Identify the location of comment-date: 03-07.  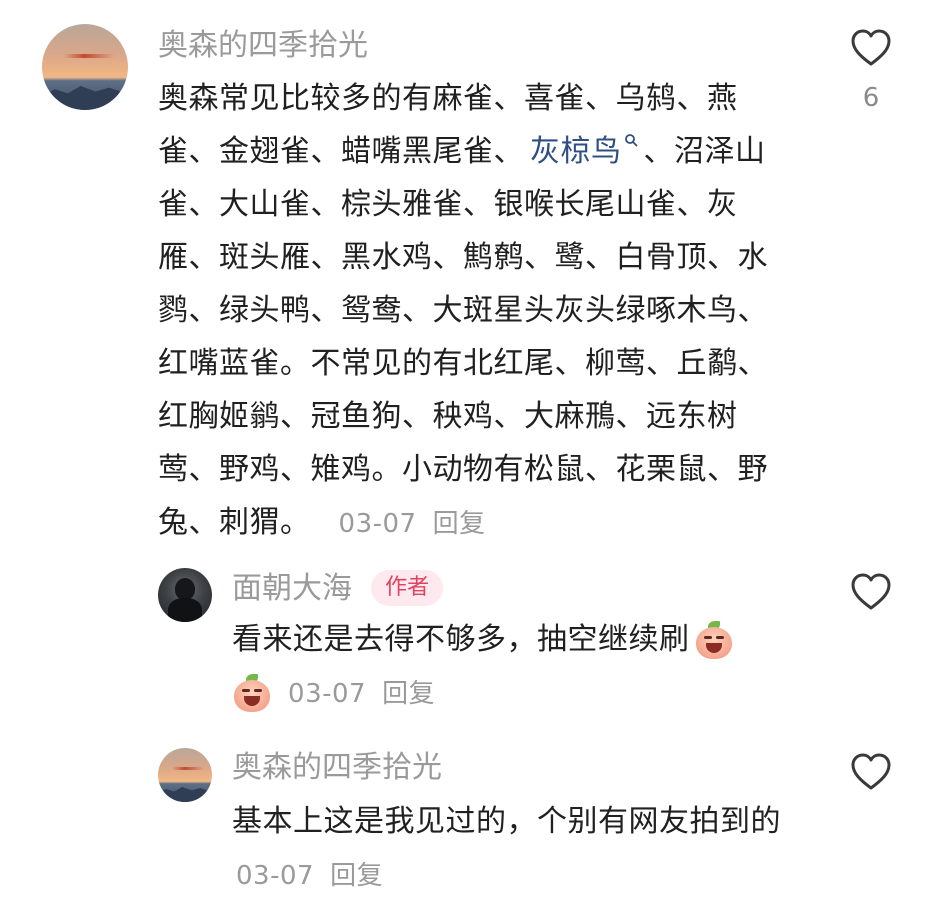
(377, 524).